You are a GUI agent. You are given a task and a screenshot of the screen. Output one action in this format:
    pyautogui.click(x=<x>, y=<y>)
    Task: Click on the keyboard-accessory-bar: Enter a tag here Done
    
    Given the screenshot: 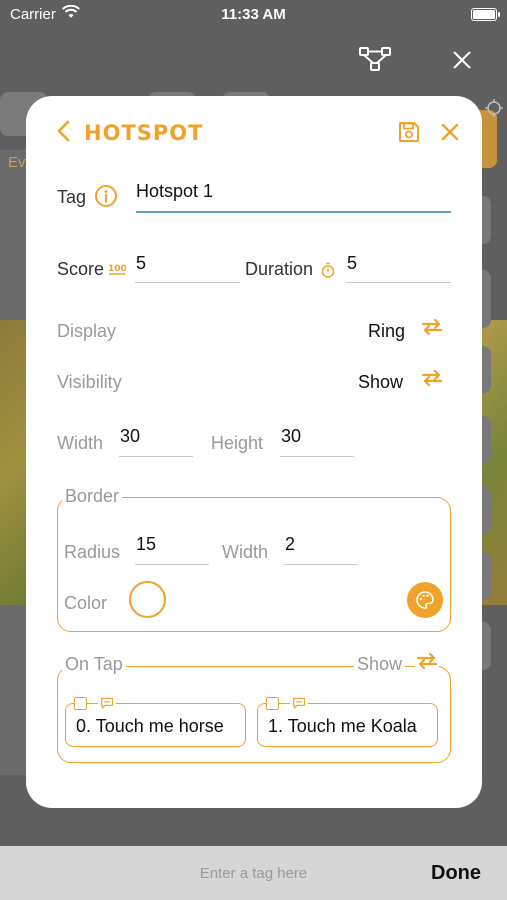 What is the action you would take?
    pyautogui.click(x=253, y=873)
    